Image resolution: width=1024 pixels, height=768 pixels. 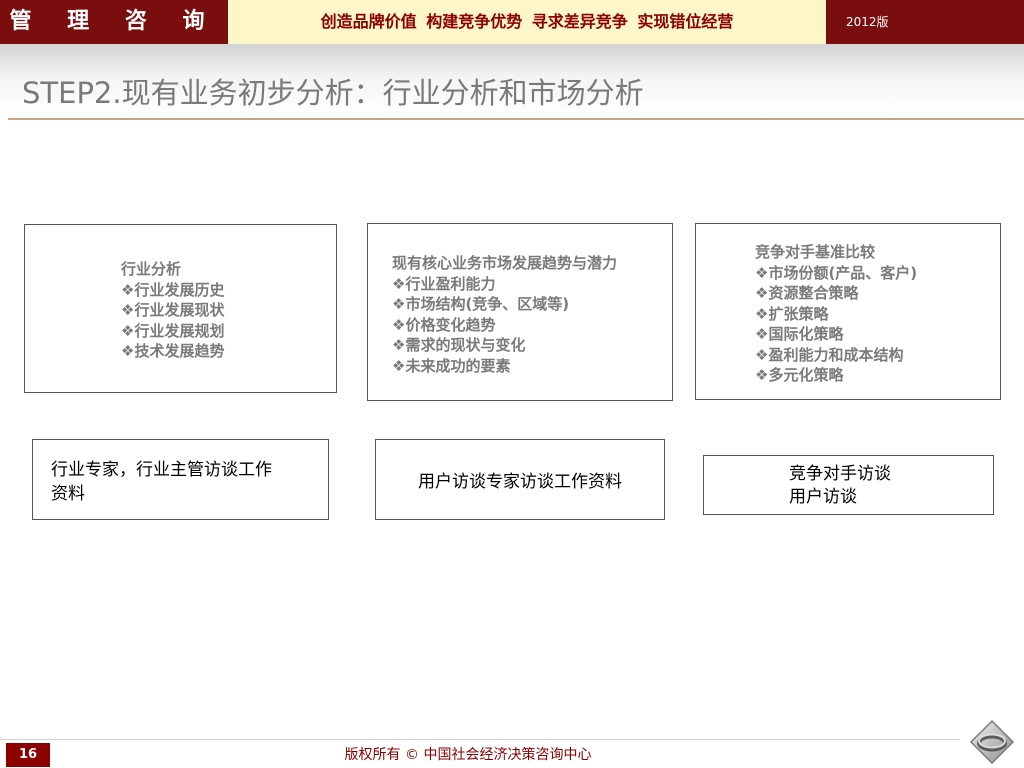 I want to click on box-item: ❖盈利能力和成本结构, so click(x=829, y=354).